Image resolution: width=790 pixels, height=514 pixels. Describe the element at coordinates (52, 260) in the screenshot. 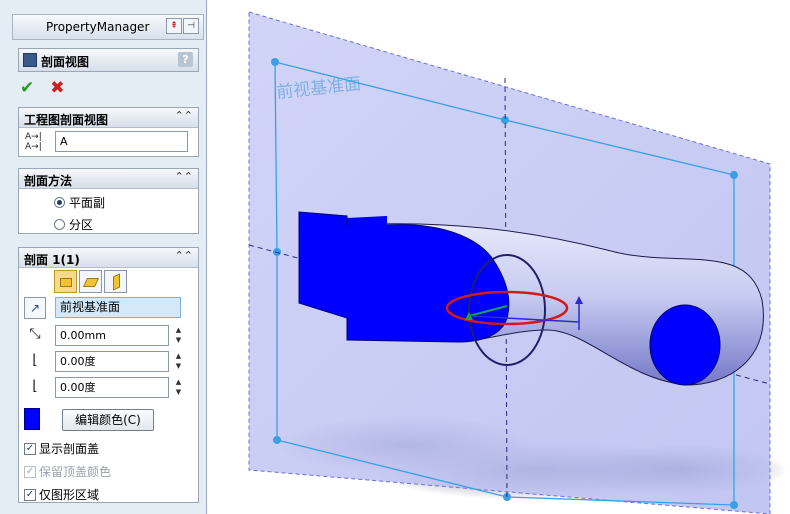

I see `group-title: 剖面 1(1)` at that location.